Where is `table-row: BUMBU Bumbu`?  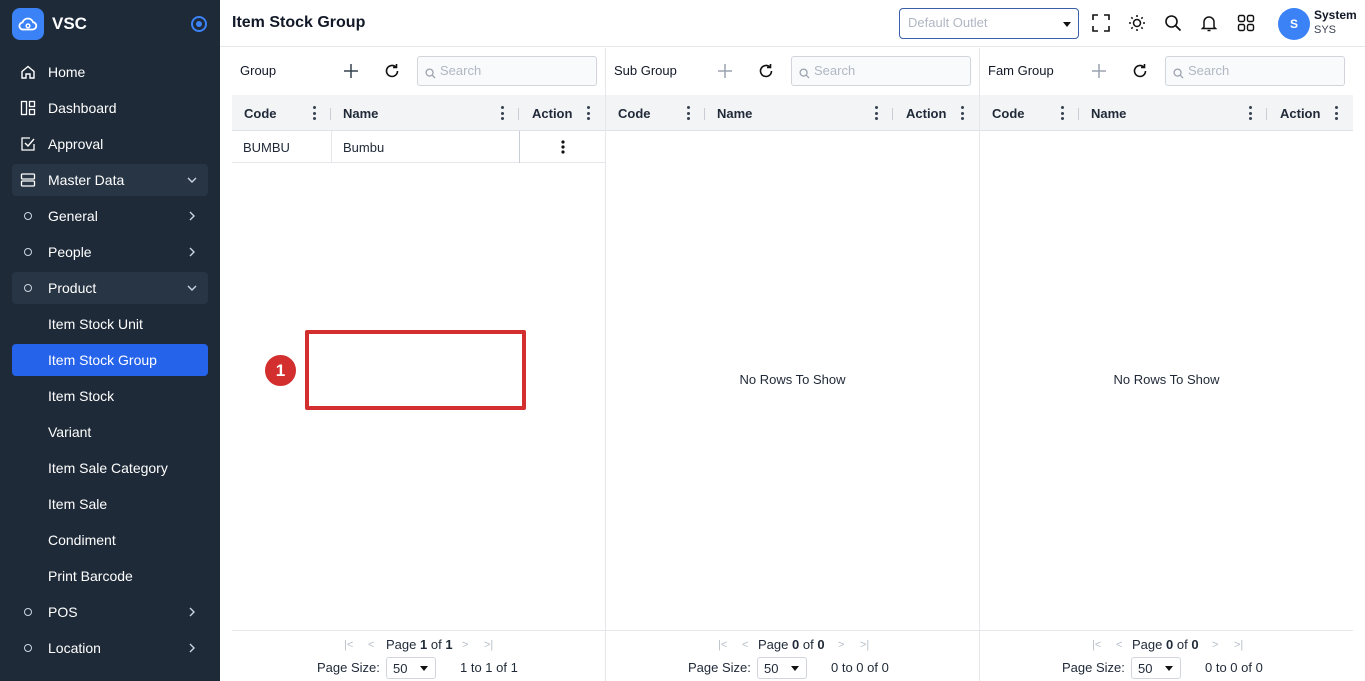 table-row: BUMBU Bumbu is located at coordinates (418, 147).